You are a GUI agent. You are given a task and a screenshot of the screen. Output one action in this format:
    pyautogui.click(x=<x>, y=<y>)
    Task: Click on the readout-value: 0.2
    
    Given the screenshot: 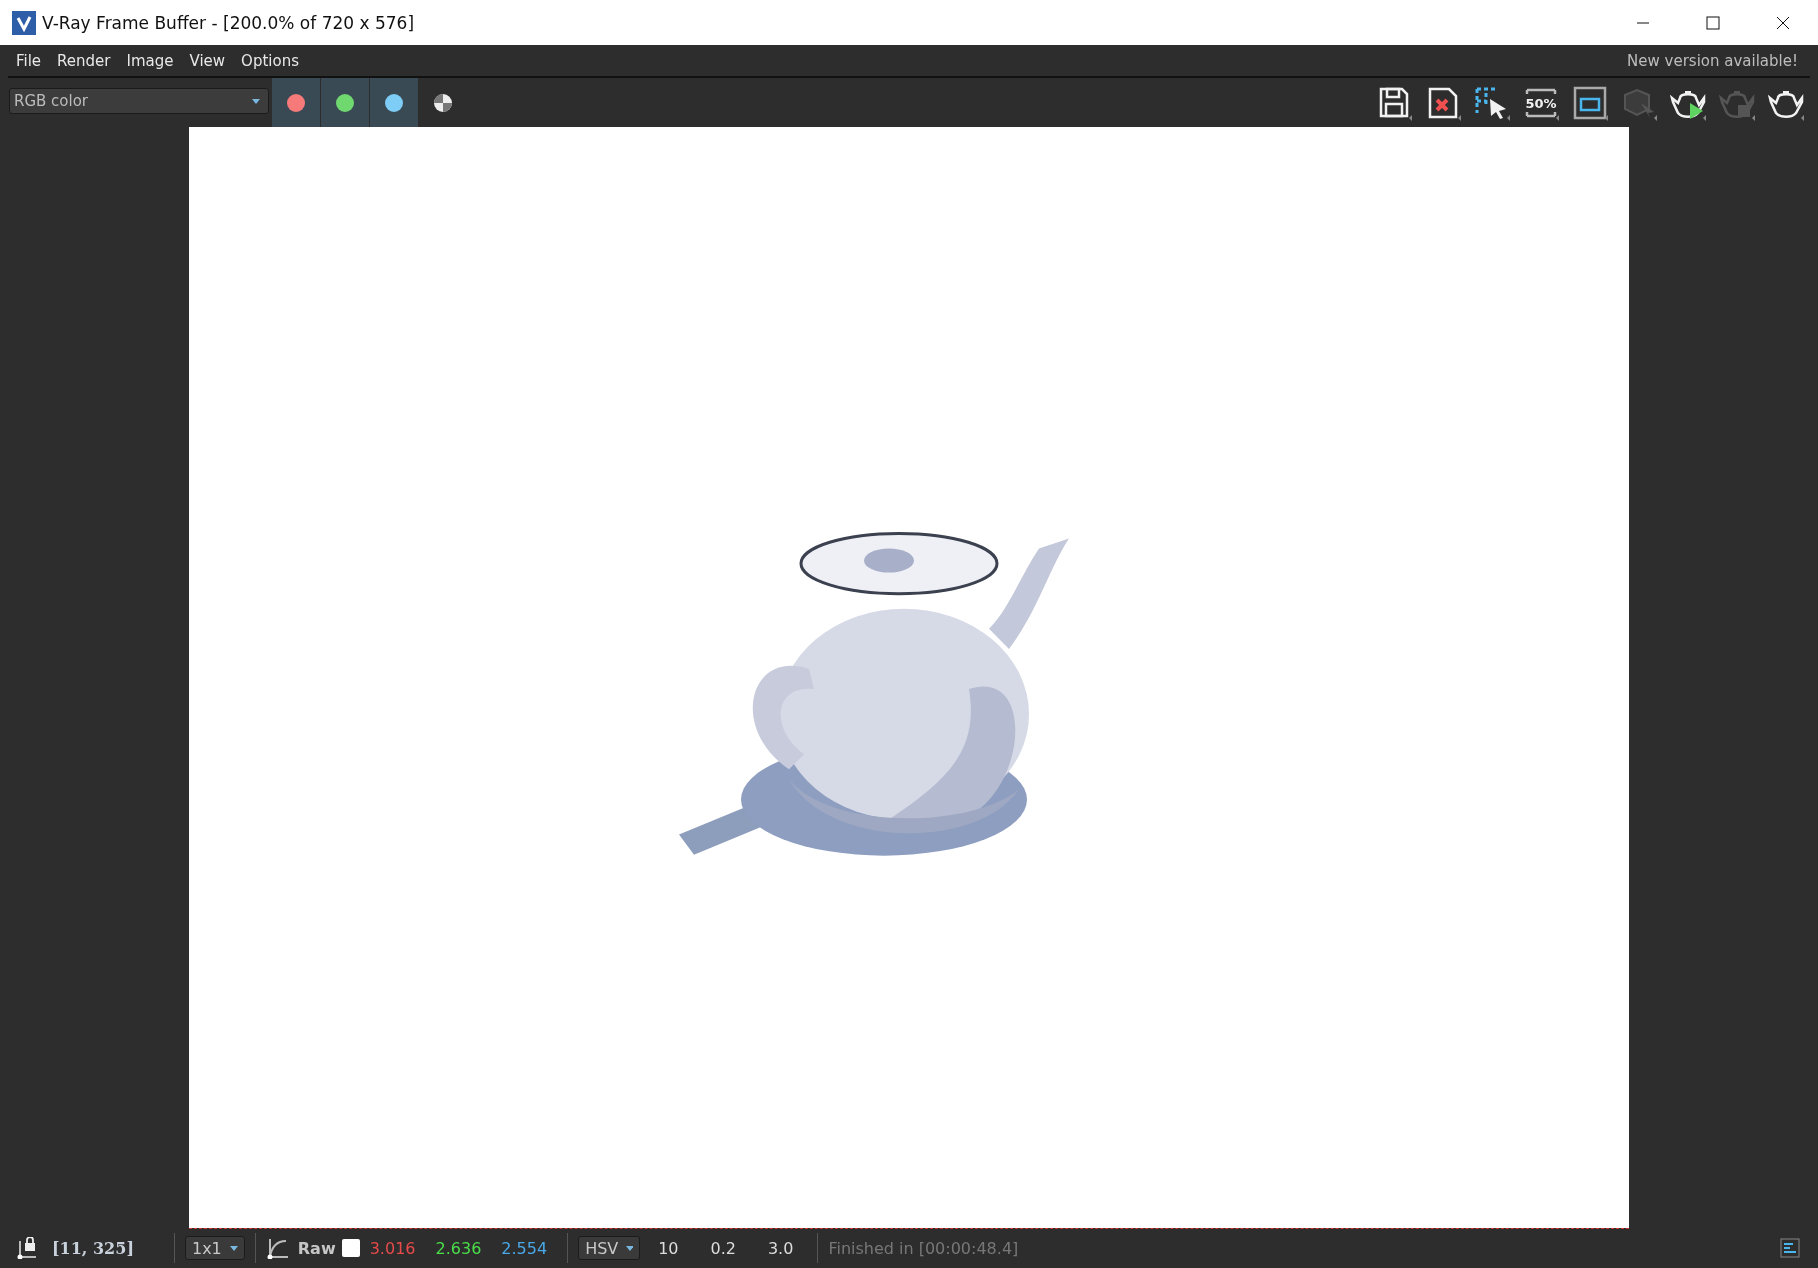 What is the action you would take?
    pyautogui.click(x=723, y=1248)
    